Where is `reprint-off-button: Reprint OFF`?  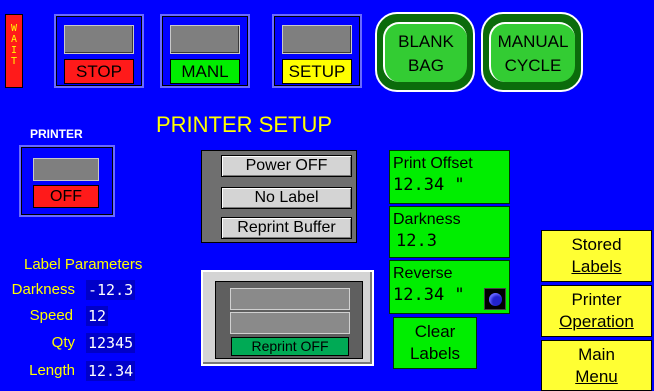
reprint-off-button: Reprint OFF is located at coordinates (290, 346).